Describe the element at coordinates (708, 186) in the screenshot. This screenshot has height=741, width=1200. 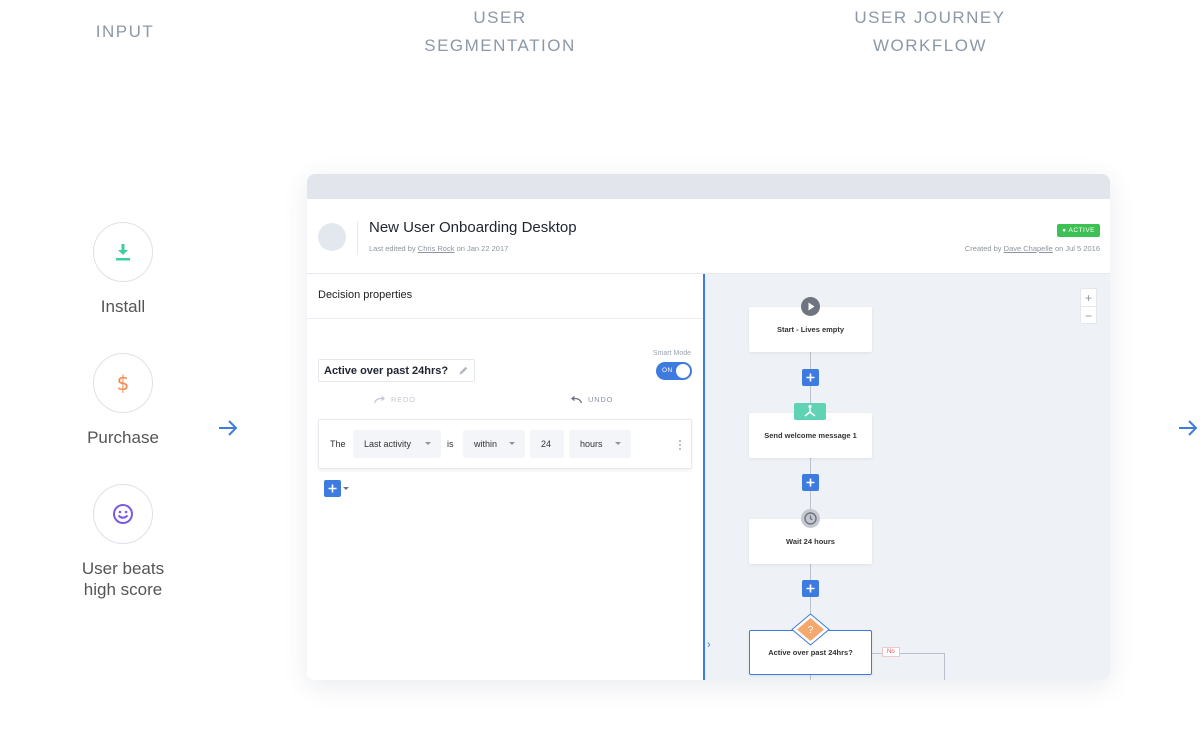
I see `window-top-bar` at that location.